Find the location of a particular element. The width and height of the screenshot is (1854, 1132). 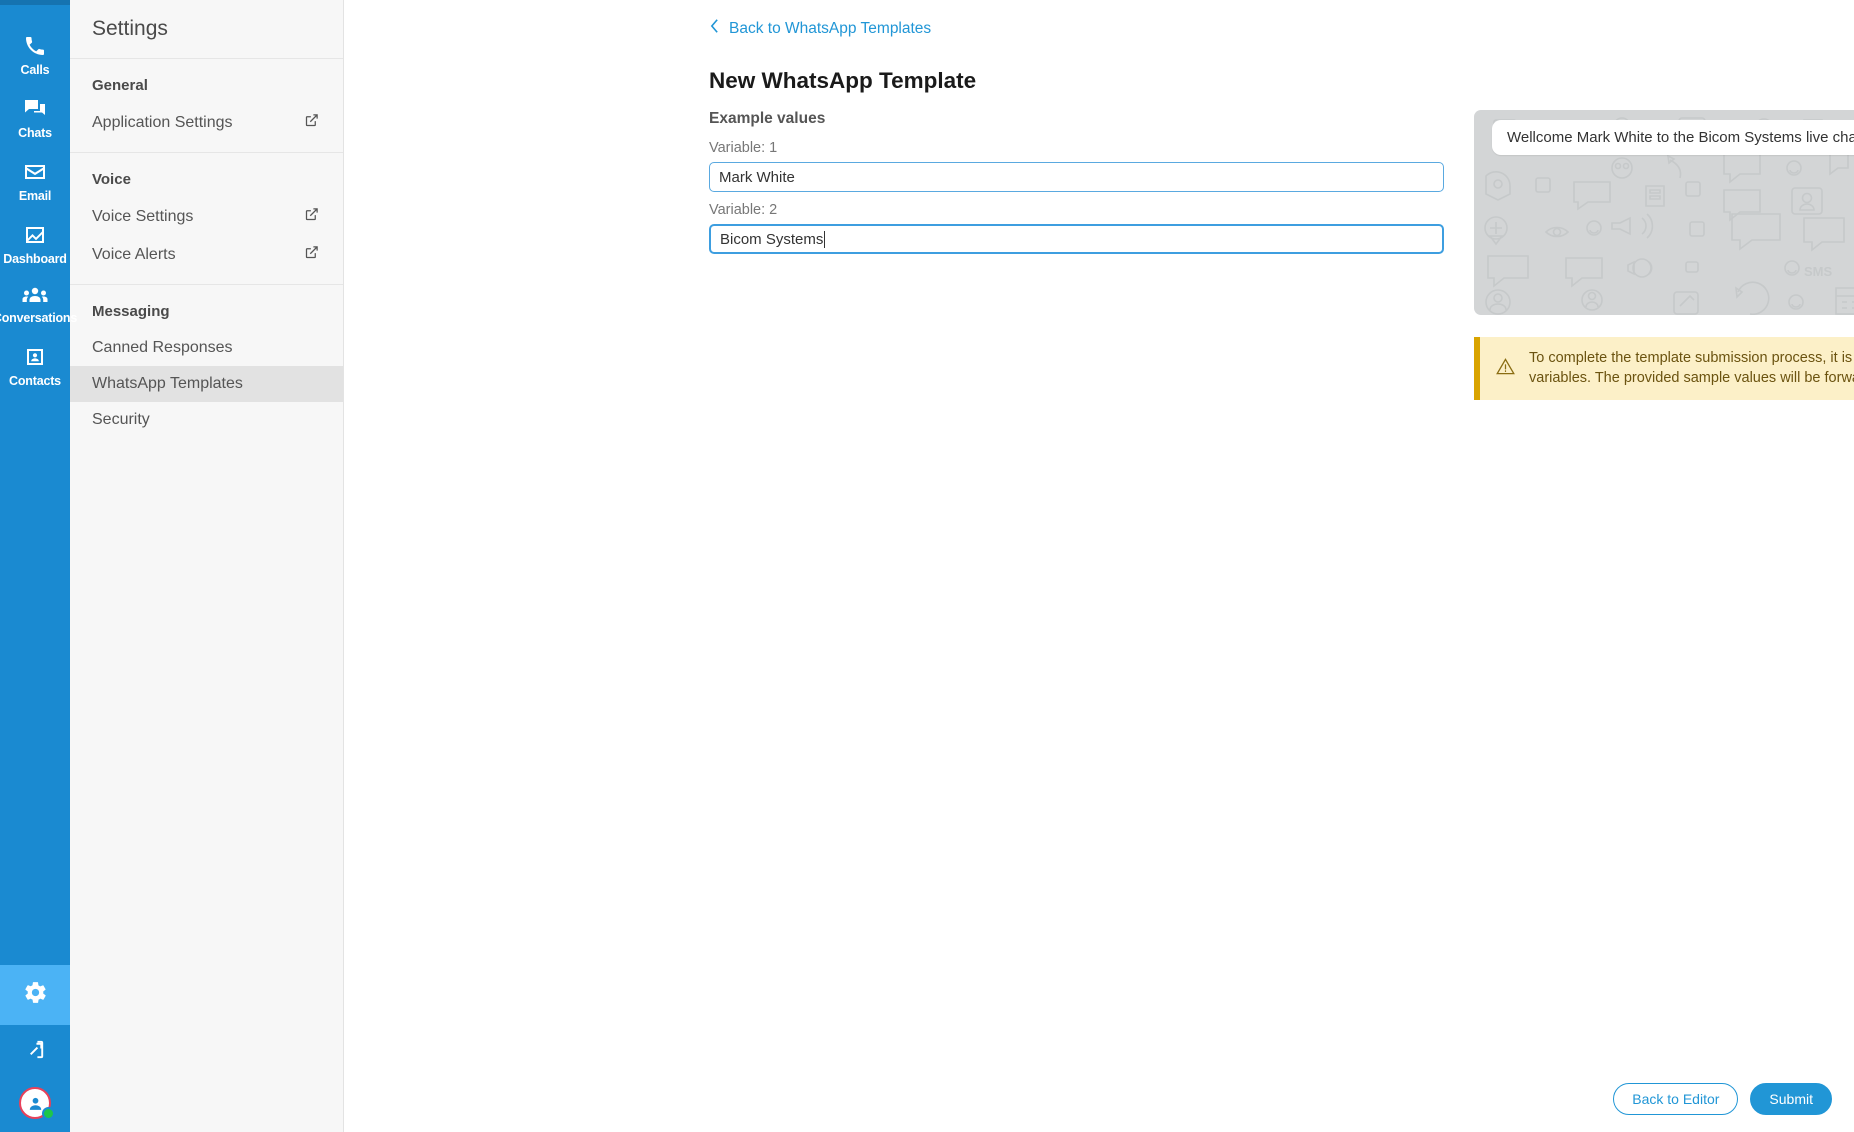

sidebar-item-label: Voice Alerts is located at coordinates (134, 254).